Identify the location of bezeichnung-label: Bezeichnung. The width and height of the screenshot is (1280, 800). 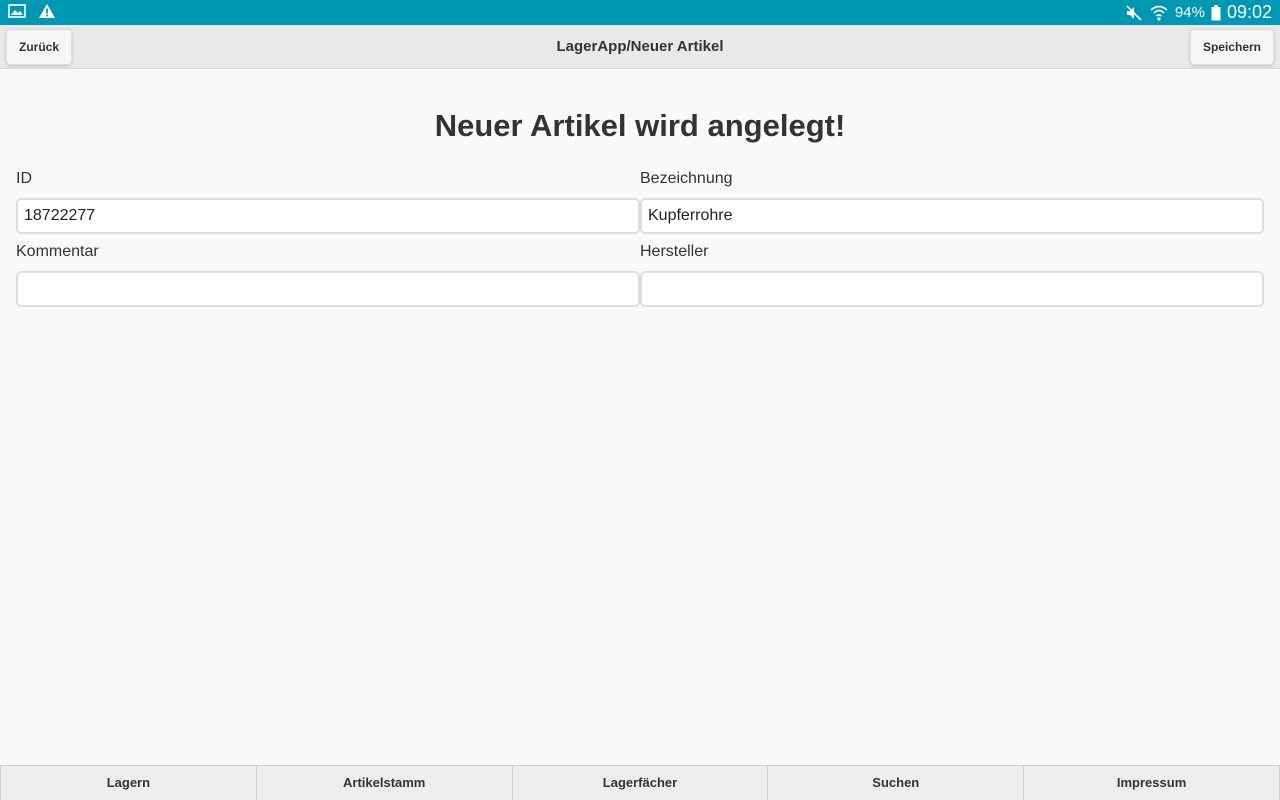
(686, 178).